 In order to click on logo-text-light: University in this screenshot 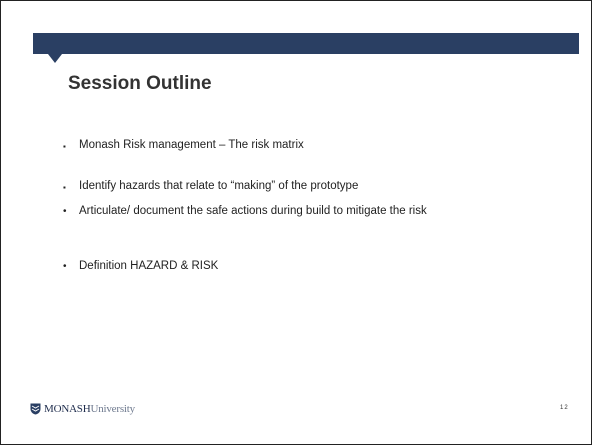, I will do `click(112, 409)`.